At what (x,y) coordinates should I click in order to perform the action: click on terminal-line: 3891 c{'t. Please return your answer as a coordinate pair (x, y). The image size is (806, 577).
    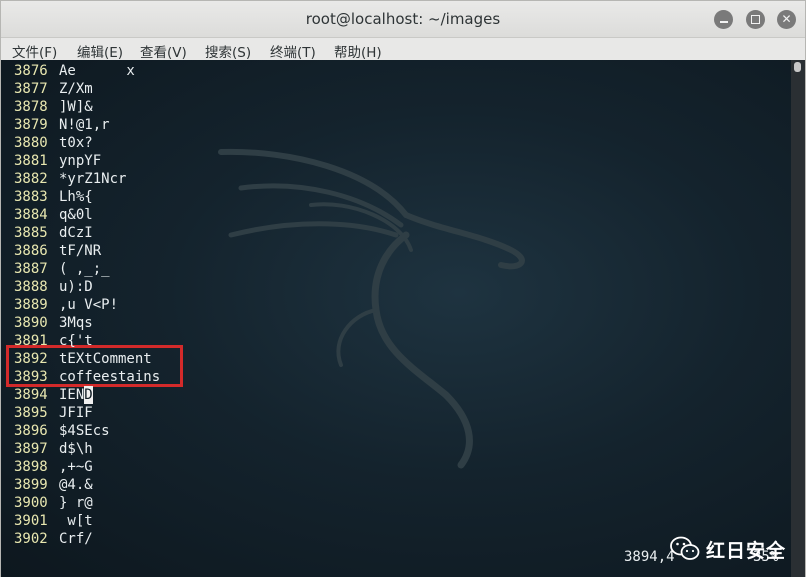
    Looking at the image, I should click on (391, 341).